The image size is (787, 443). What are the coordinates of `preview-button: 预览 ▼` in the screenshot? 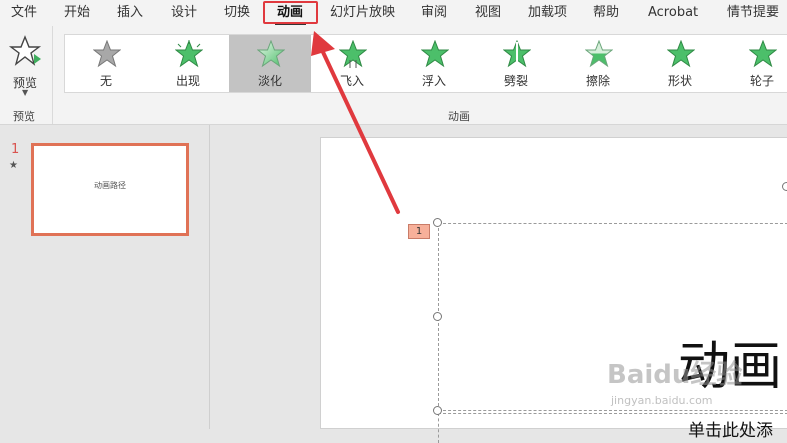 It's located at (25, 65).